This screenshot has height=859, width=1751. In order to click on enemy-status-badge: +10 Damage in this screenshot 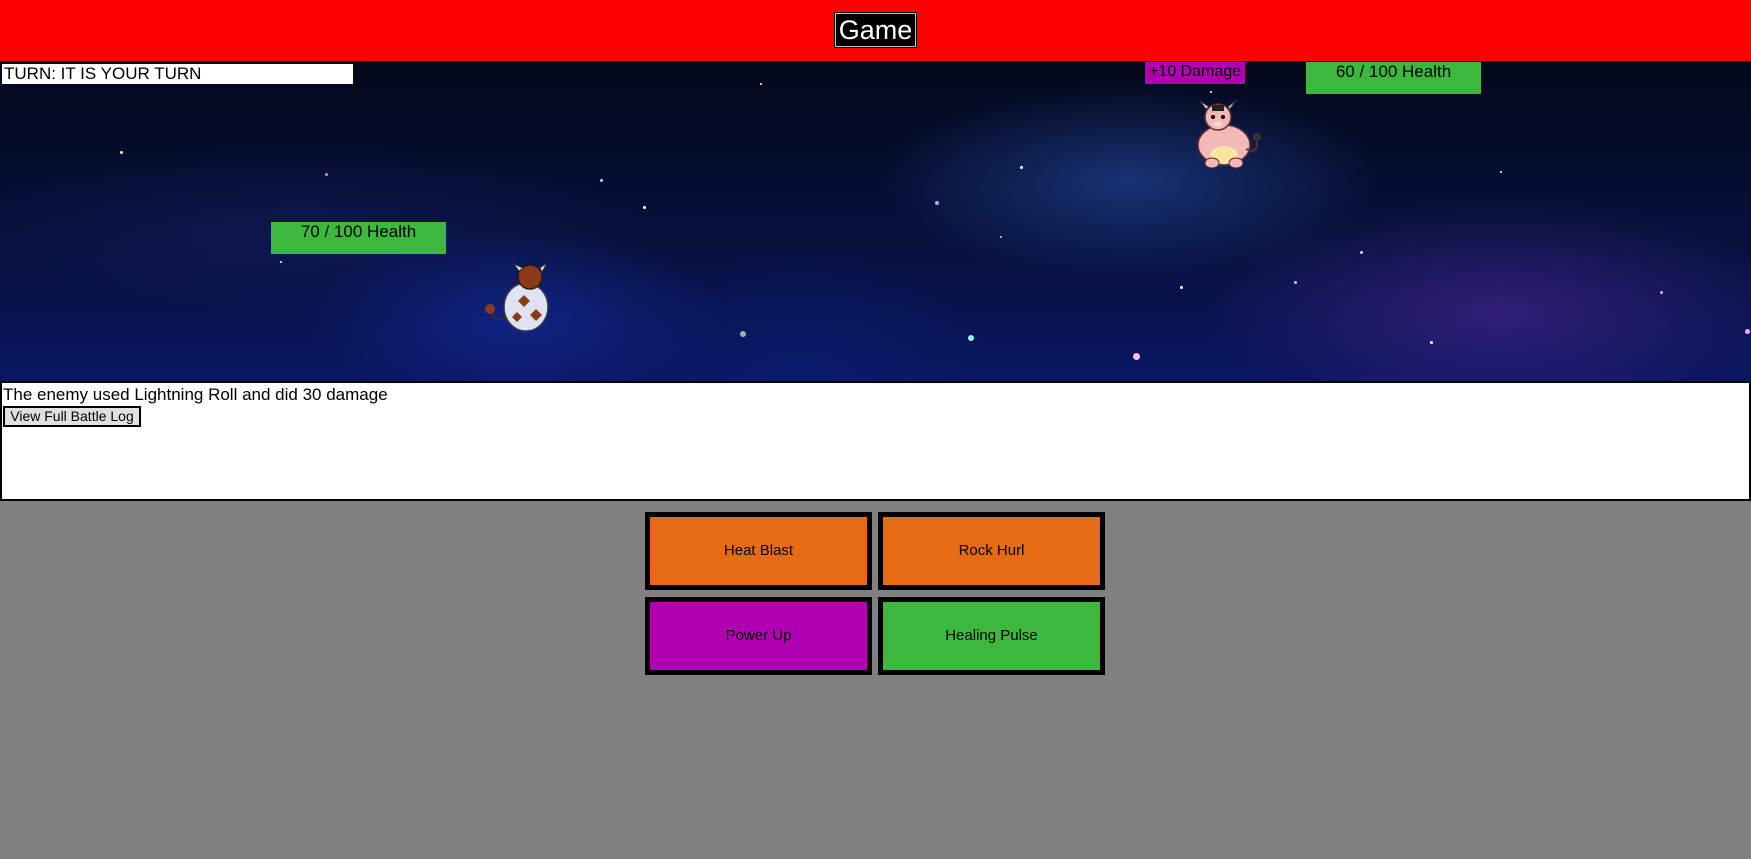, I will do `click(1195, 73)`.